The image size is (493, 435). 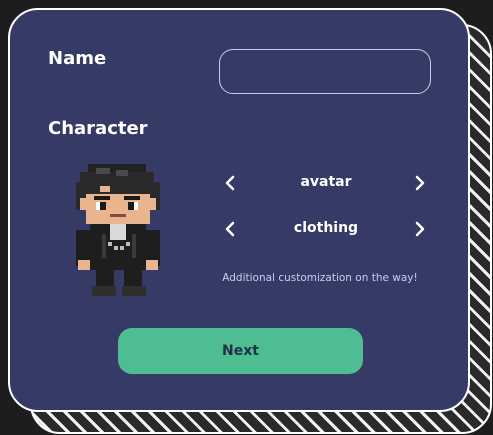 I want to click on customization-note: Additional customization on the way!, so click(x=320, y=278).